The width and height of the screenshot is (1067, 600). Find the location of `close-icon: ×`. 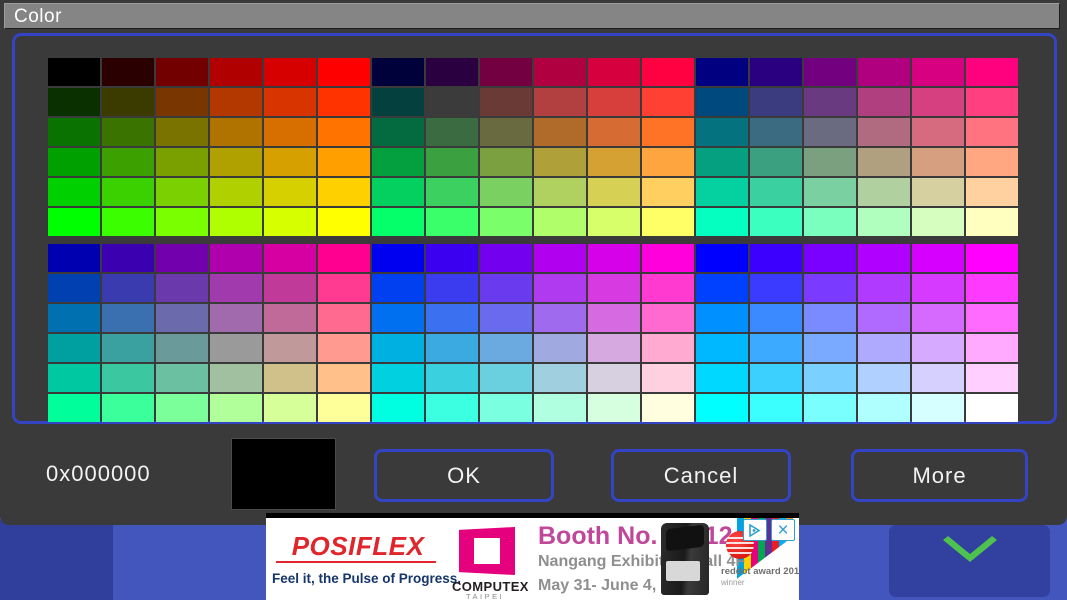

close-icon: × is located at coordinates (783, 530).